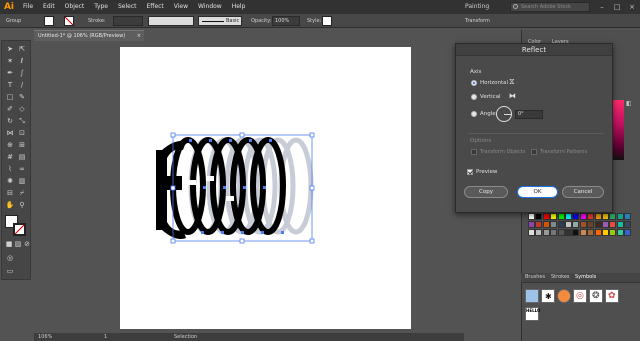 This screenshot has height=341, width=640. Describe the element at coordinates (512, 96) in the screenshot. I see `vertical-axis-icon: ⧓` at that location.